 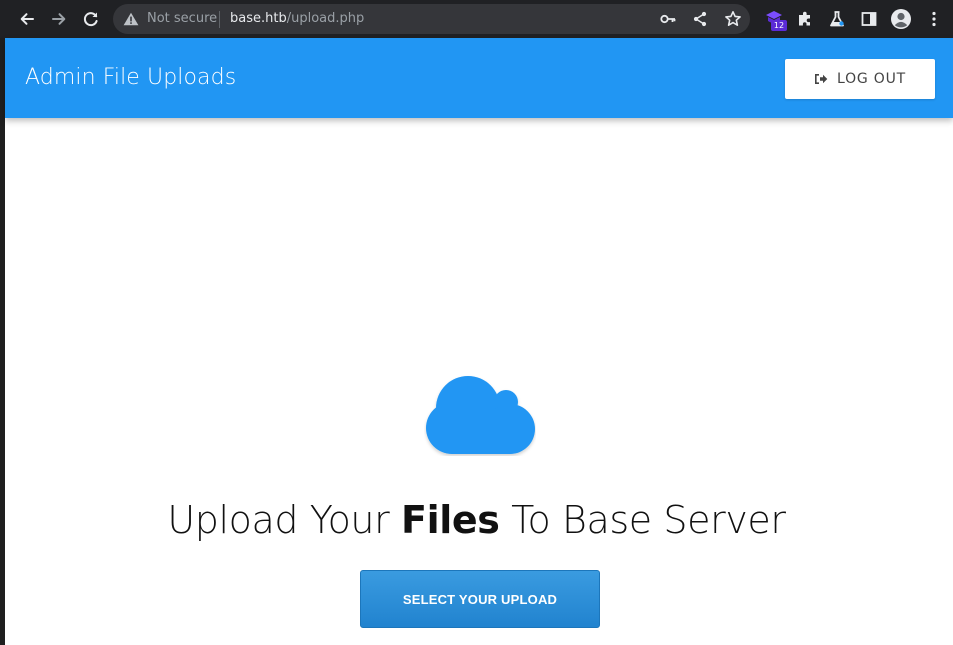 I want to click on browser-menu-button, so click(x=934, y=19).